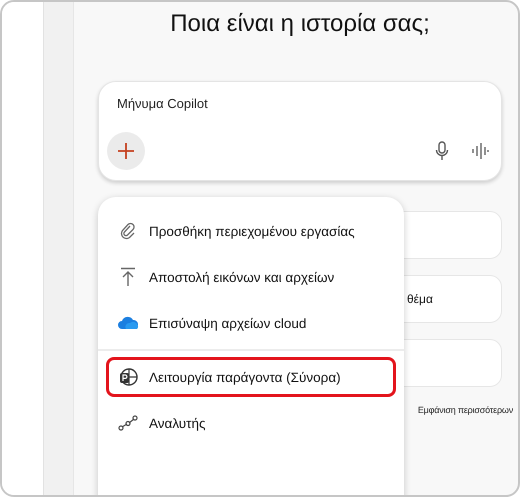 This screenshot has height=497, width=520. I want to click on menu-item: Αναλυτής, so click(251, 423).